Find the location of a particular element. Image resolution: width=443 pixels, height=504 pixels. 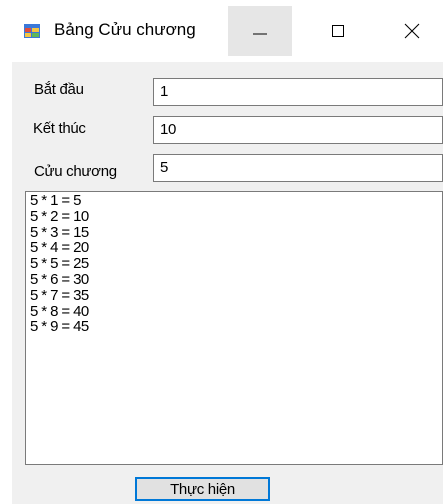

maximize-button is located at coordinates (338, 31).